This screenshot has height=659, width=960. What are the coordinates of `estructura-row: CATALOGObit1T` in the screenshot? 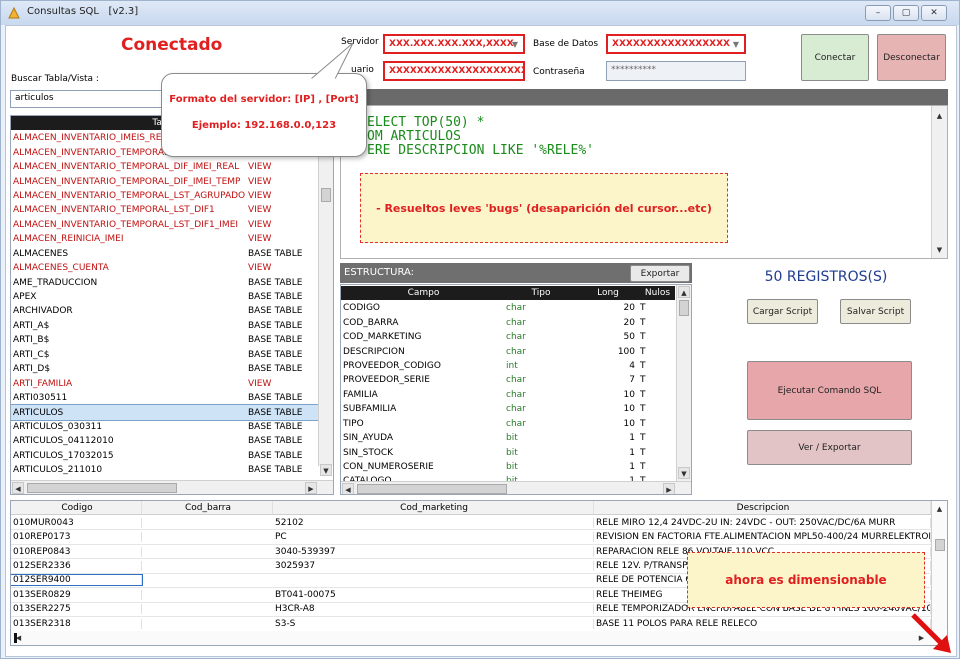 It's located at (508, 477).